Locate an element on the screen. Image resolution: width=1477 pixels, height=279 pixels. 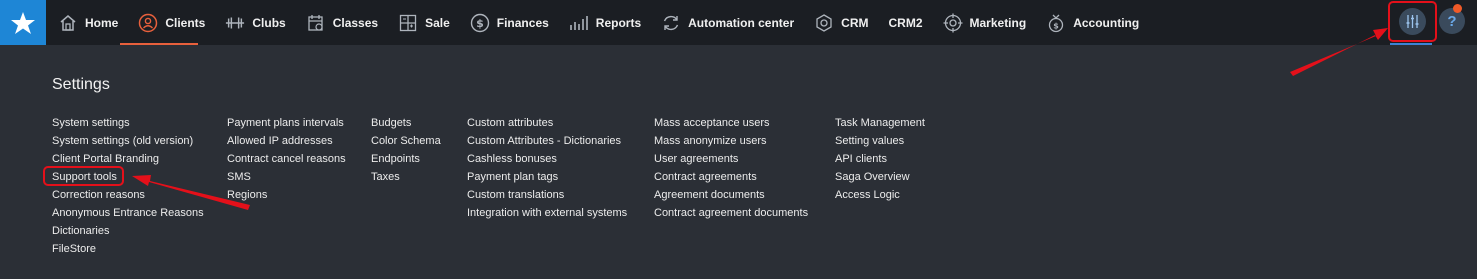
nav-finances-label: Finances is located at coordinates (522, 22).